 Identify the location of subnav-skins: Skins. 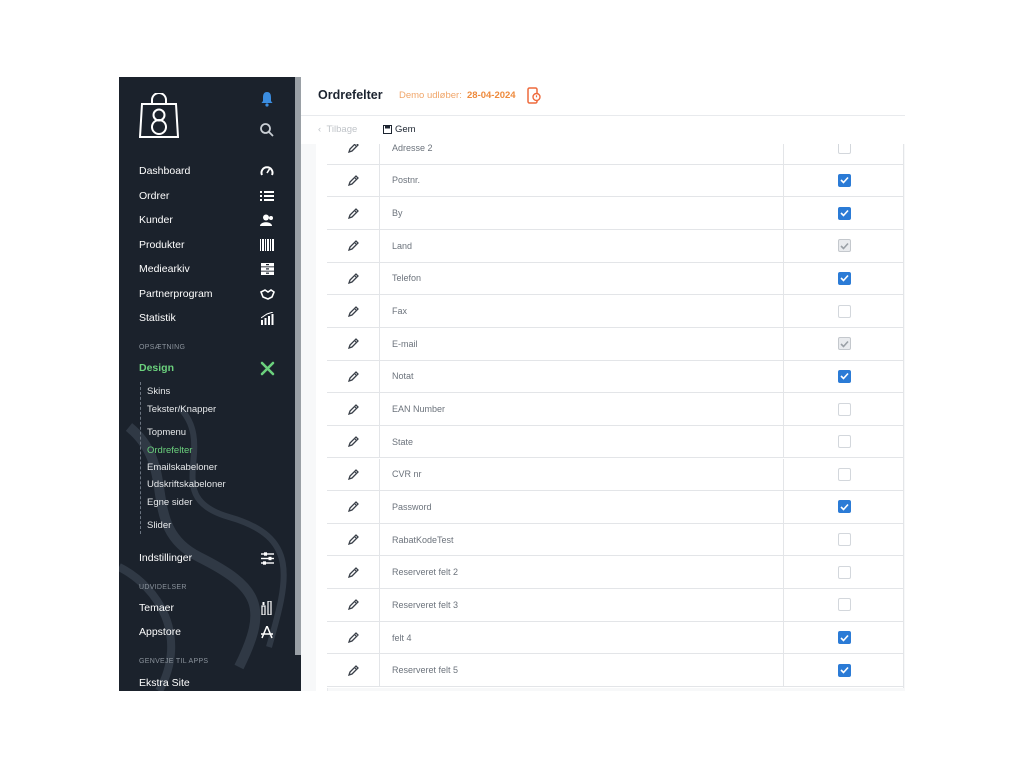
(158, 391).